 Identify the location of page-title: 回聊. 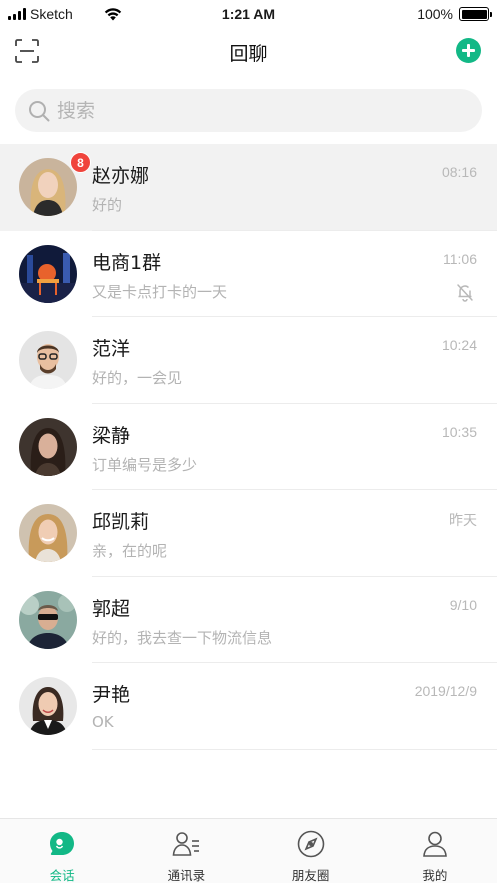
(248, 54).